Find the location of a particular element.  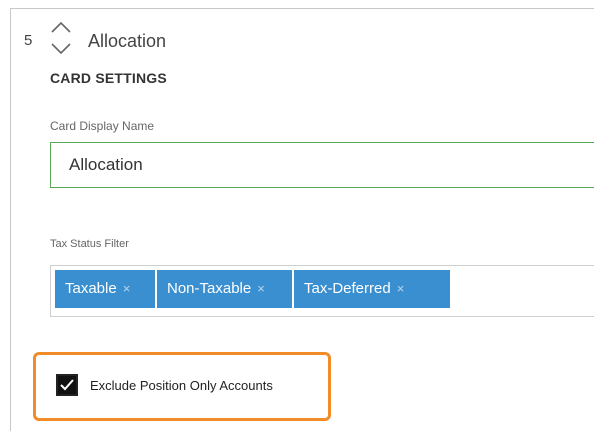

section-heading-card-settings: CARD SETTINGS is located at coordinates (108, 78).